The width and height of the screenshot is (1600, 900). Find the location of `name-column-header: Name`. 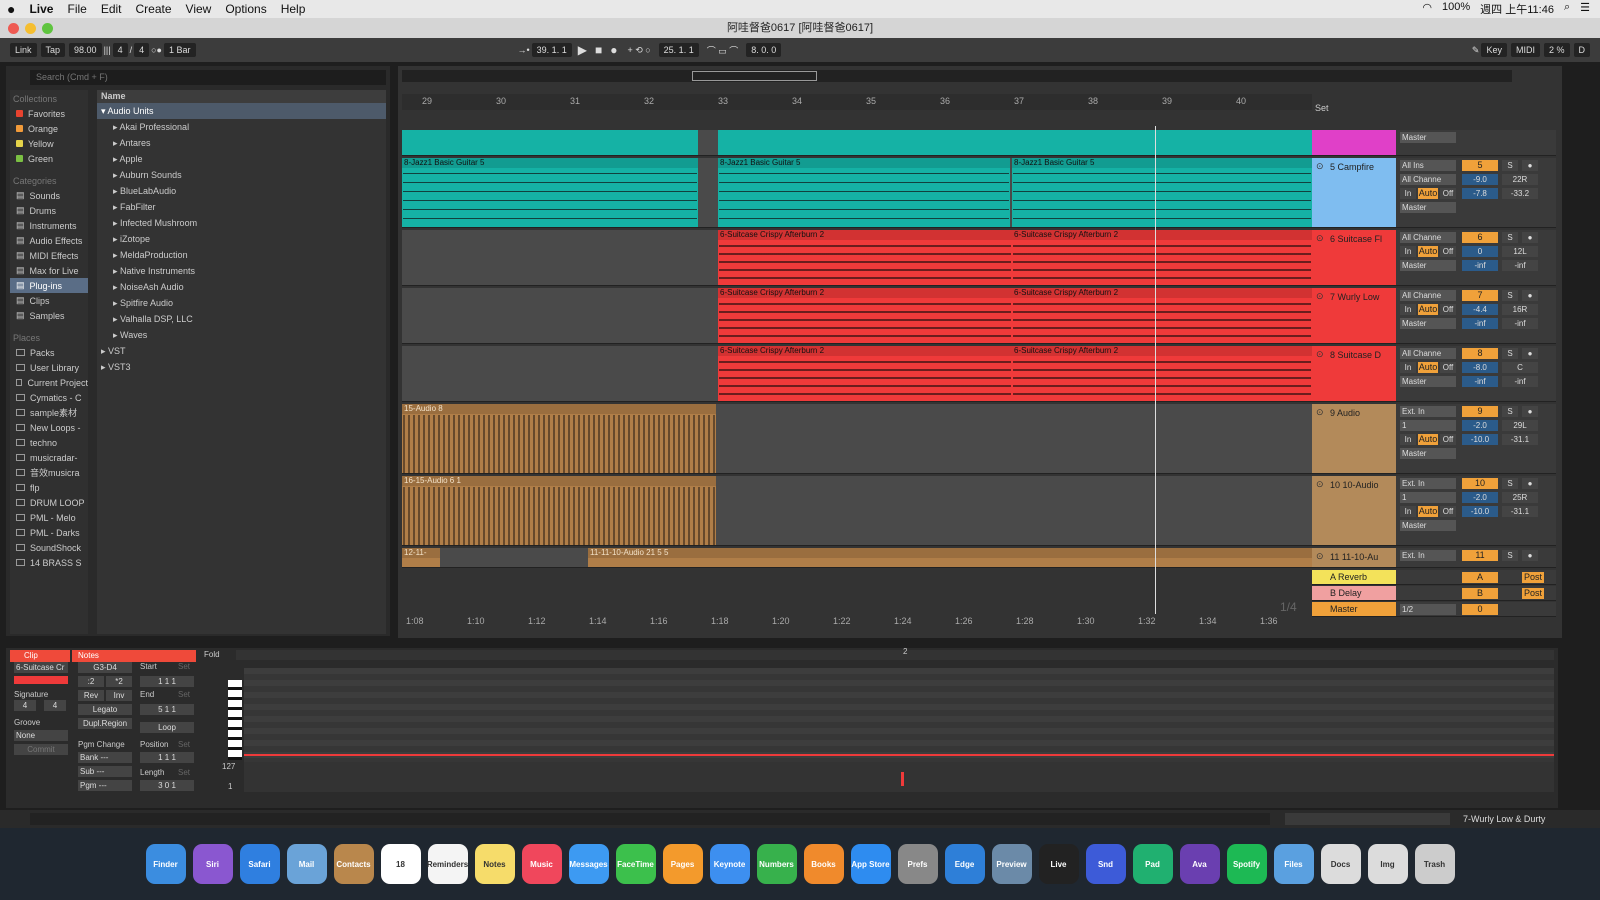

name-column-header: Name is located at coordinates (241, 96).